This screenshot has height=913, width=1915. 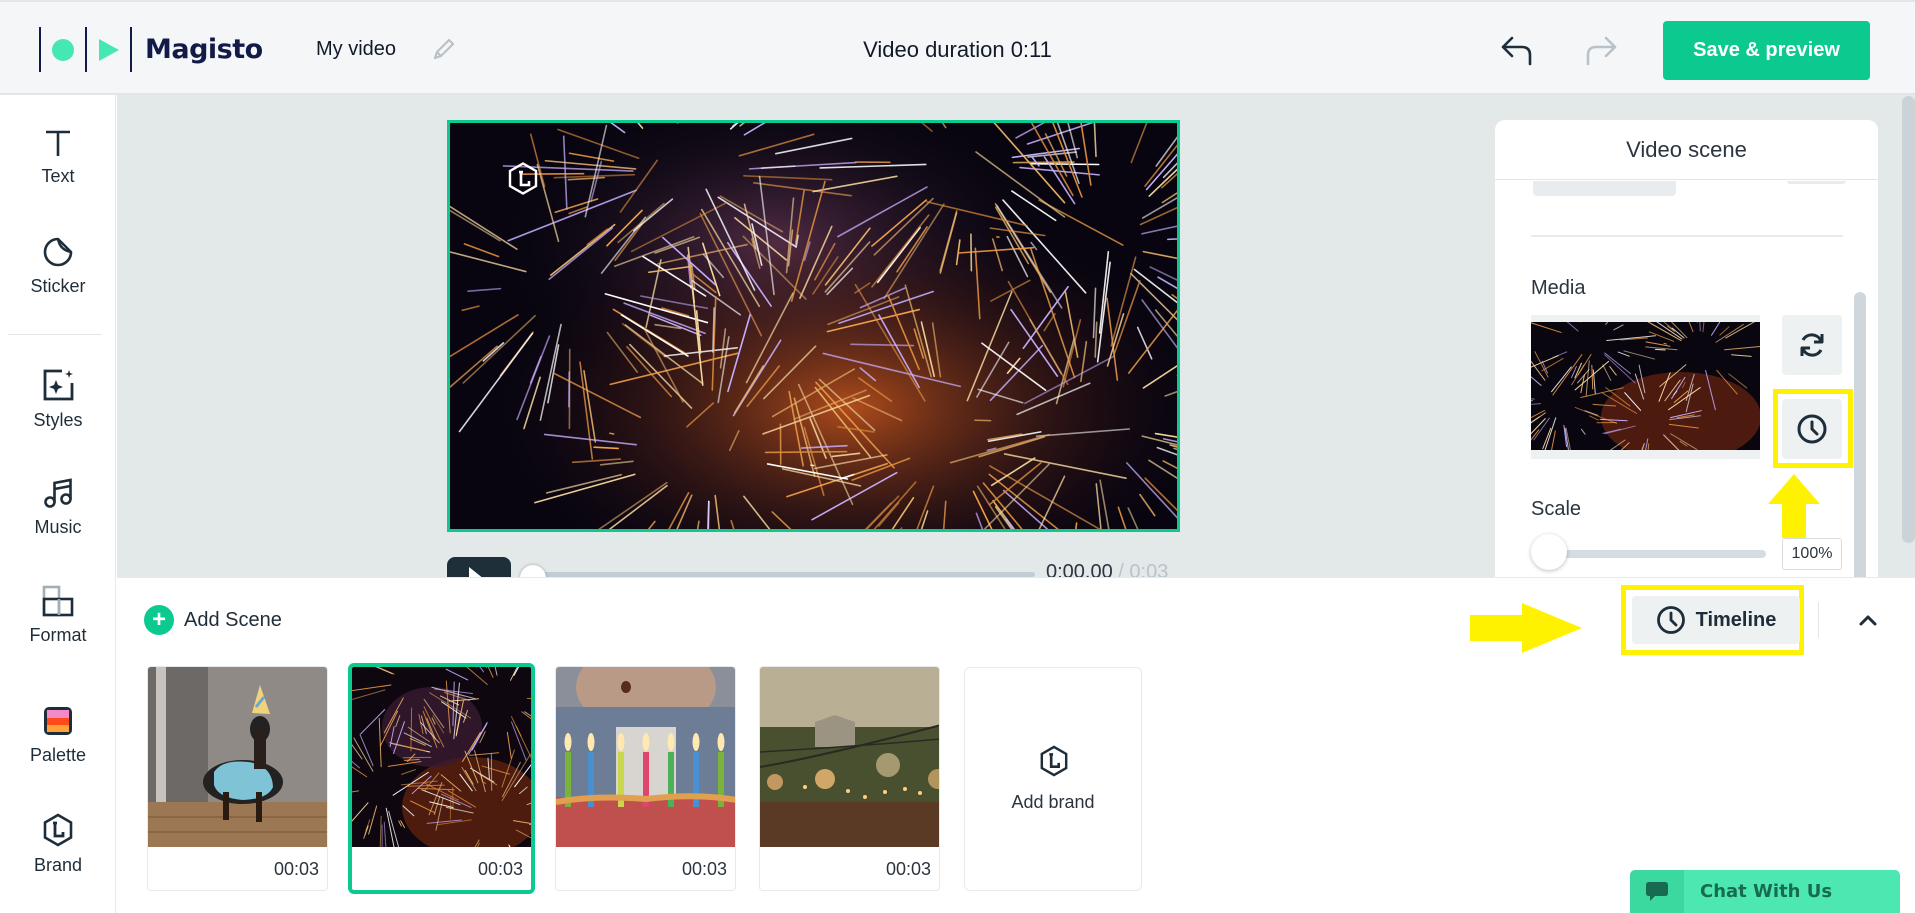 I want to click on chat-bubble-icon, so click(x=1657, y=891).